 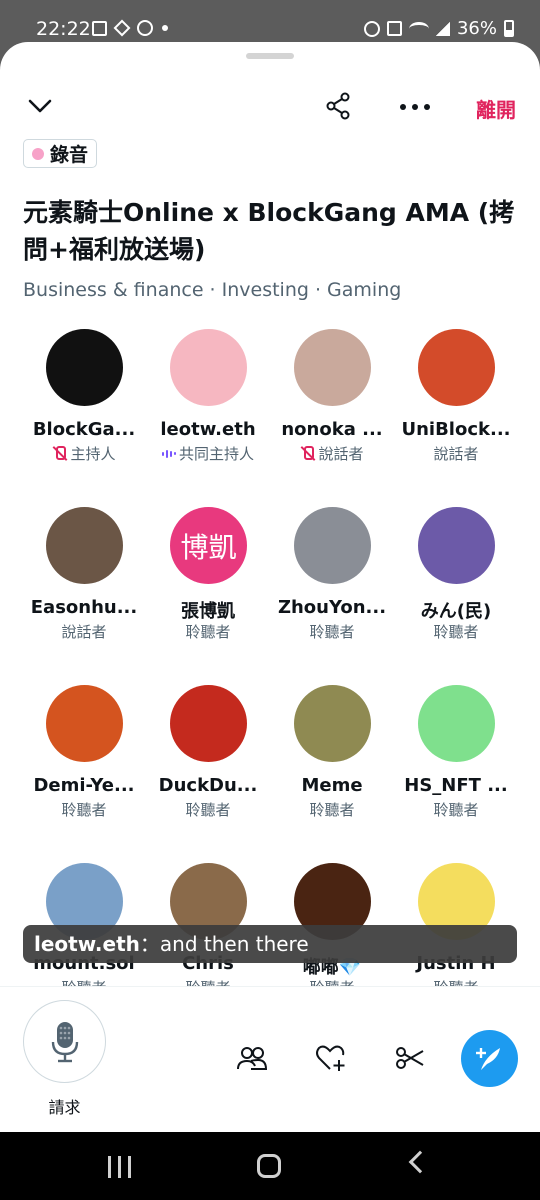 I want to click on notification-icons, so click(x=130, y=28).